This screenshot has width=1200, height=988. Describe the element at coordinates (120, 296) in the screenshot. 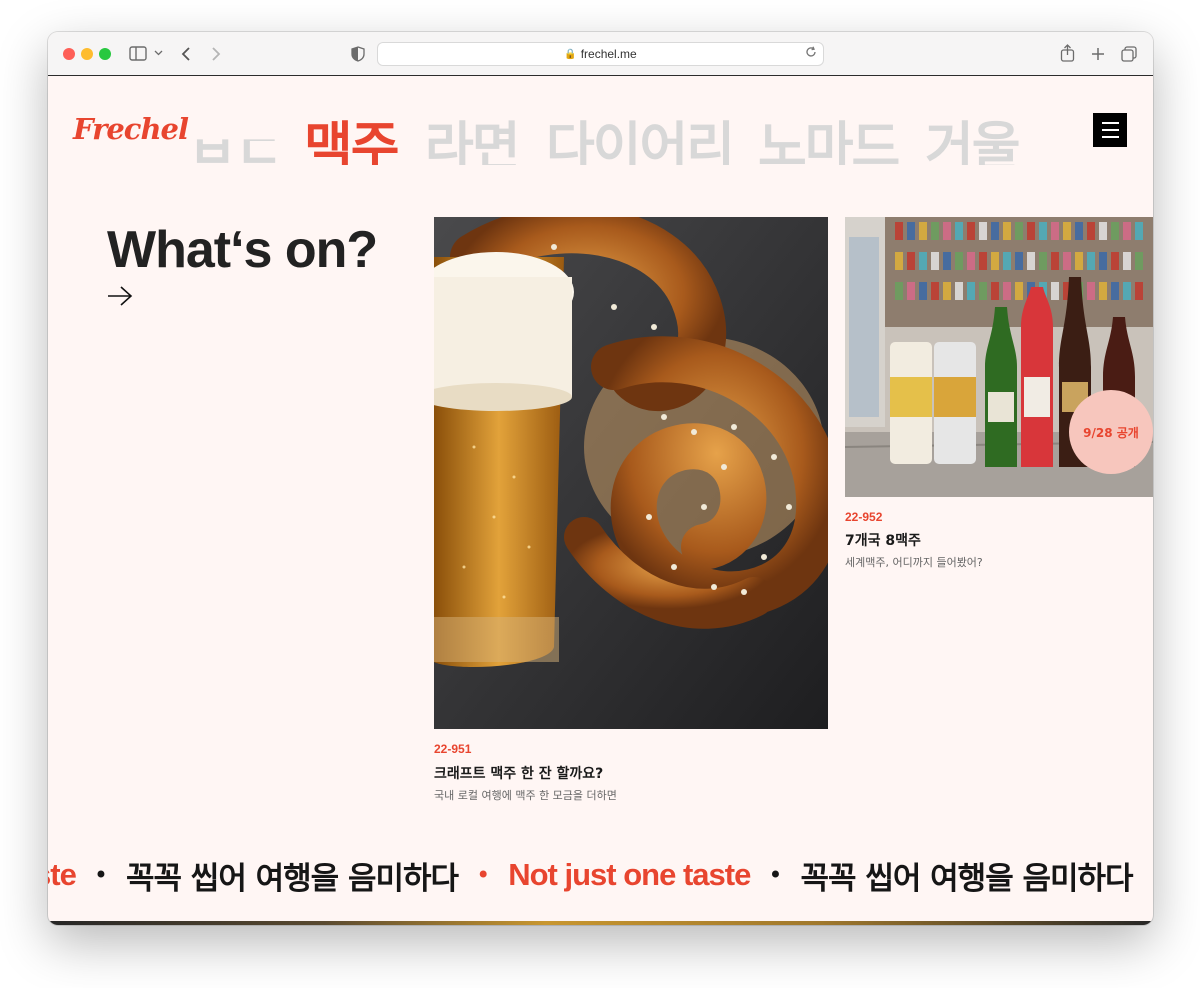

I see `arrow-right-icon` at that location.